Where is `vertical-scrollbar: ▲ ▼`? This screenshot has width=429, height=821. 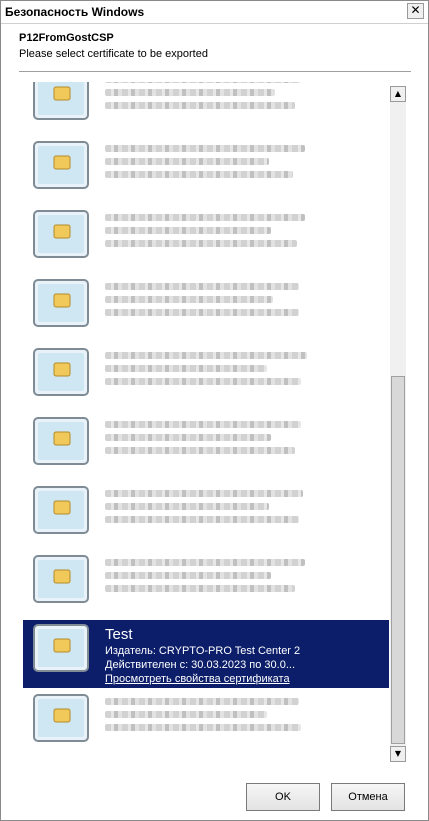 vertical-scrollbar: ▲ ▼ is located at coordinates (398, 424).